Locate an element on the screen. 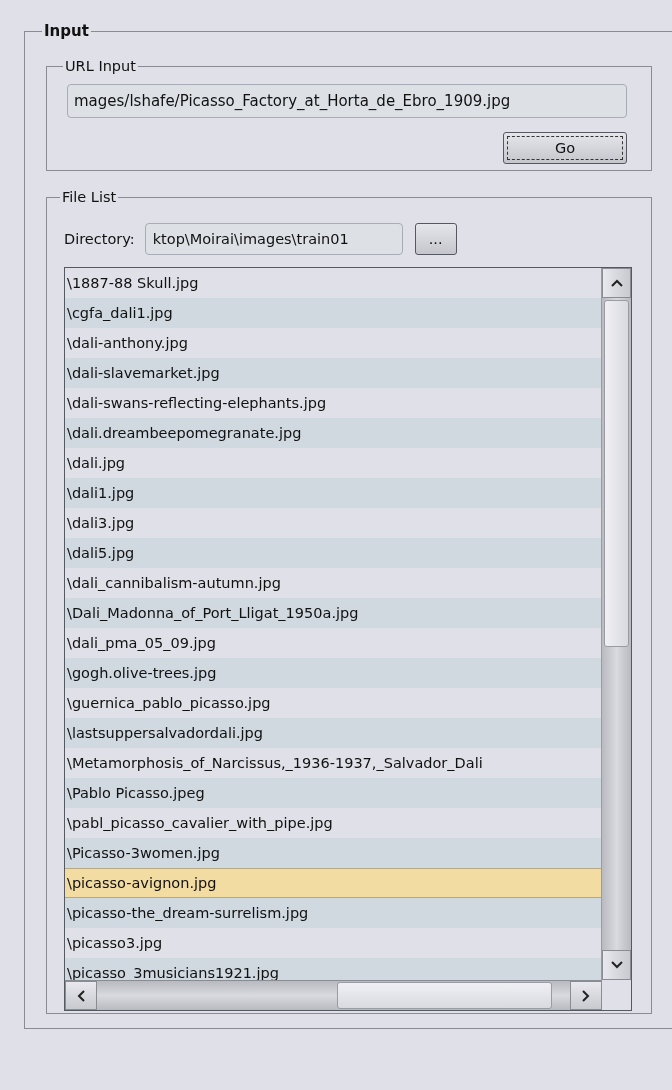 This screenshot has width=672, height=1090. file-list-item: \cgfa_dali1.jpg is located at coordinates (333, 313).